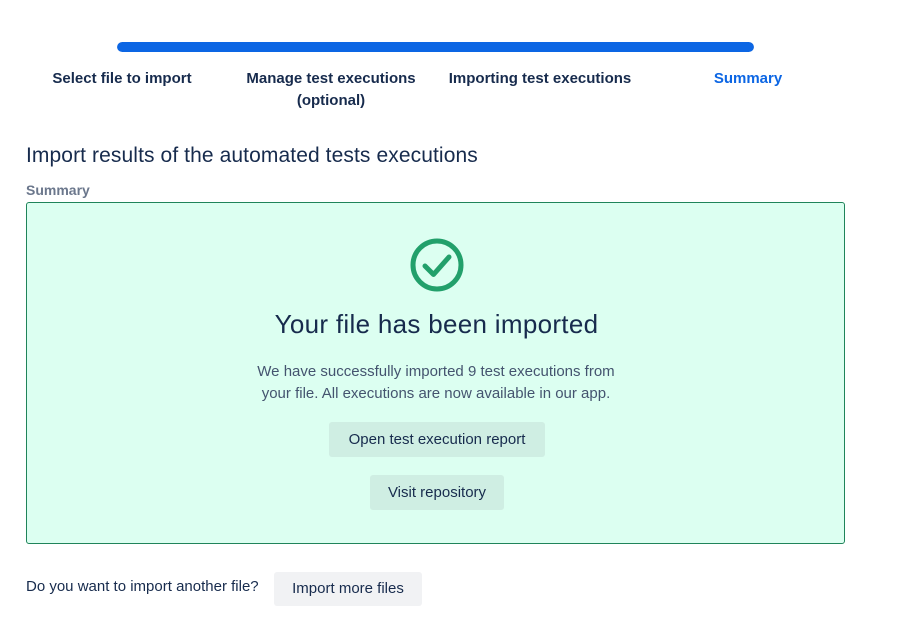 This screenshot has width=897, height=635. I want to click on open-test-execution-report-button: Open test execution report, so click(437, 439).